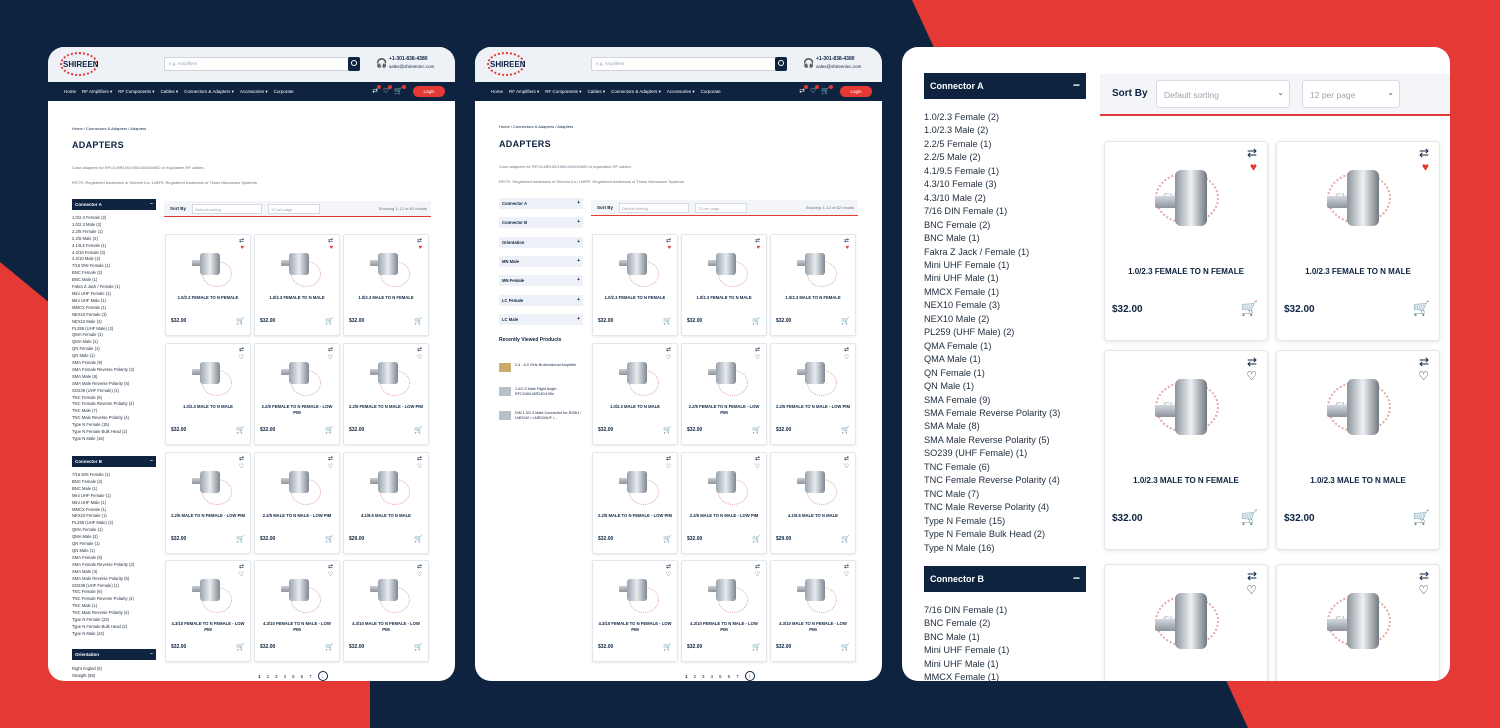 The height and width of the screenshot is (728, 1500). Describe the element at coordinates (297, 298) in the screenshot. I see `product-name: 1.0/2.3 FEMALE TO N MALE` at that location.